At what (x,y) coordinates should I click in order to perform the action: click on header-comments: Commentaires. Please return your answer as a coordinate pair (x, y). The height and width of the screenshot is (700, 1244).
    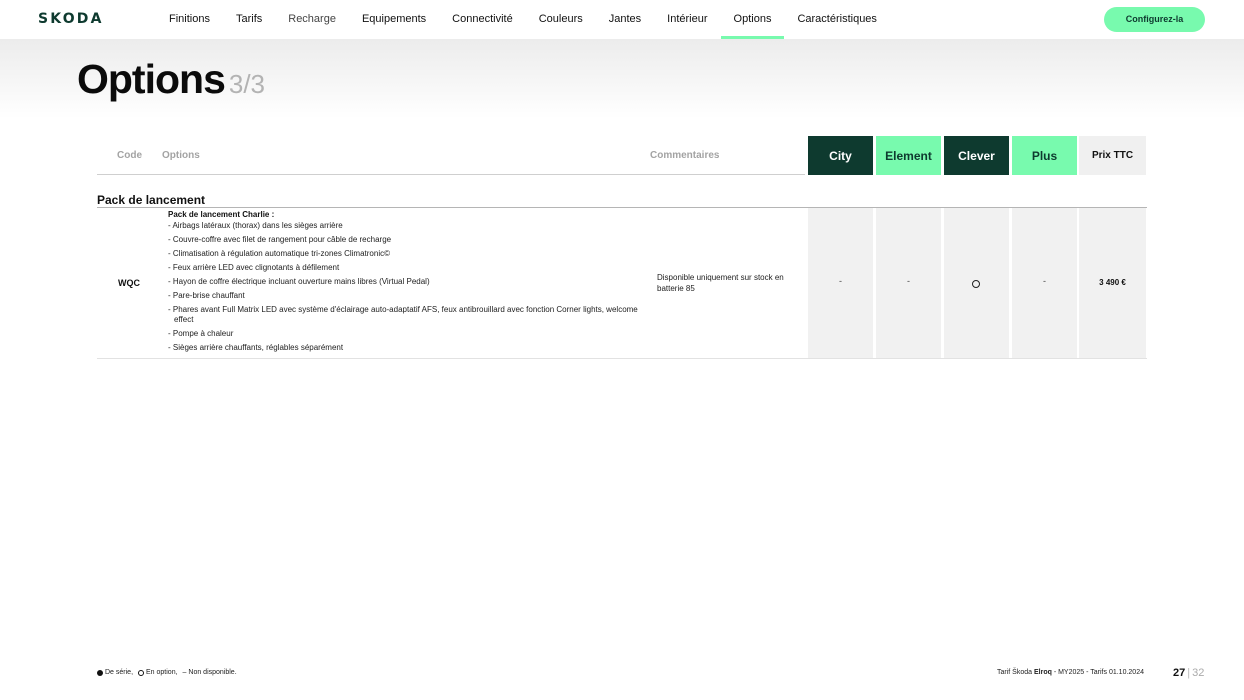
    Looking at the image, I should click on (685, 155).